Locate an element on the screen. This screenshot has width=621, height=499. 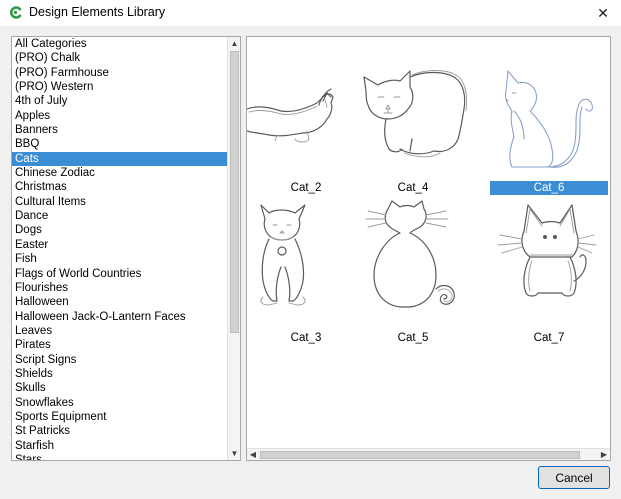
thumbnail-item: Cat_5 is located at coordinates (413, 272).